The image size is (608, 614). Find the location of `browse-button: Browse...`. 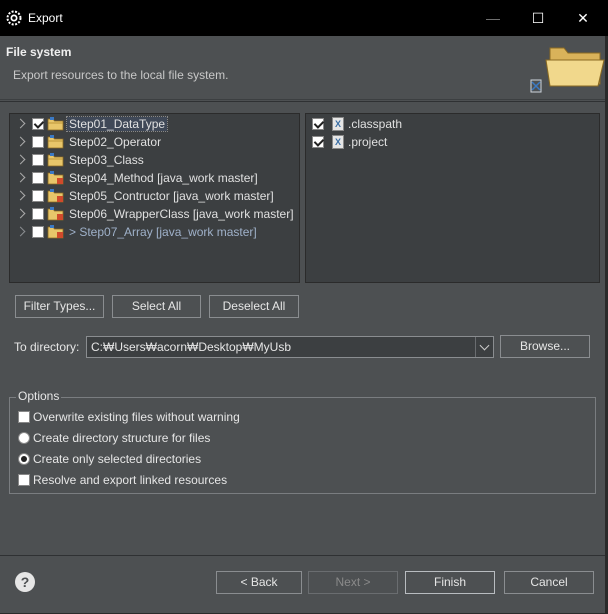

browse-button: Browse... is located at coordinates (545, 346).